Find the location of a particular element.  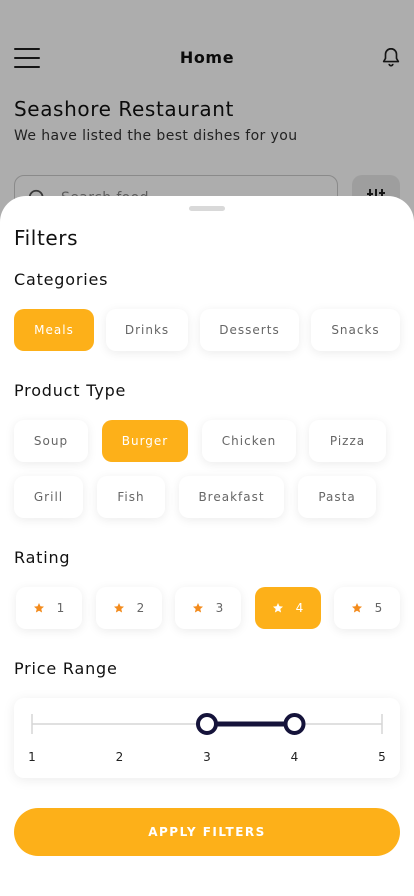

rating-value: 5 is located at coordinates (379, 608).